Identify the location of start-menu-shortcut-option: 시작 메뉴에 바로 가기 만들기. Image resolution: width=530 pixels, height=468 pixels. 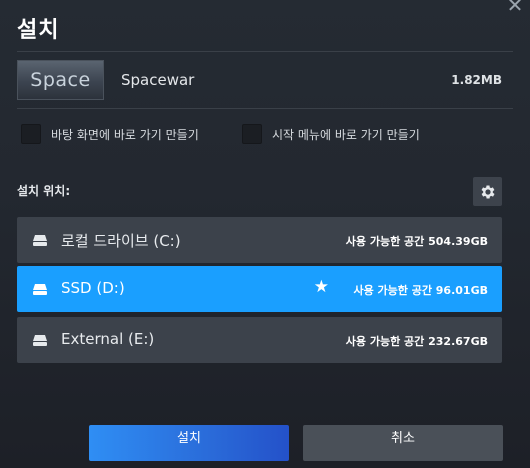
(331, 134).